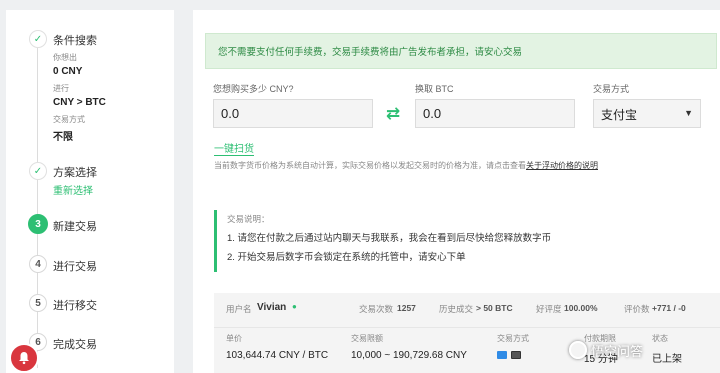  I want to click on floating-price-link: 关于浮动价格的说明, so click(562, 165).